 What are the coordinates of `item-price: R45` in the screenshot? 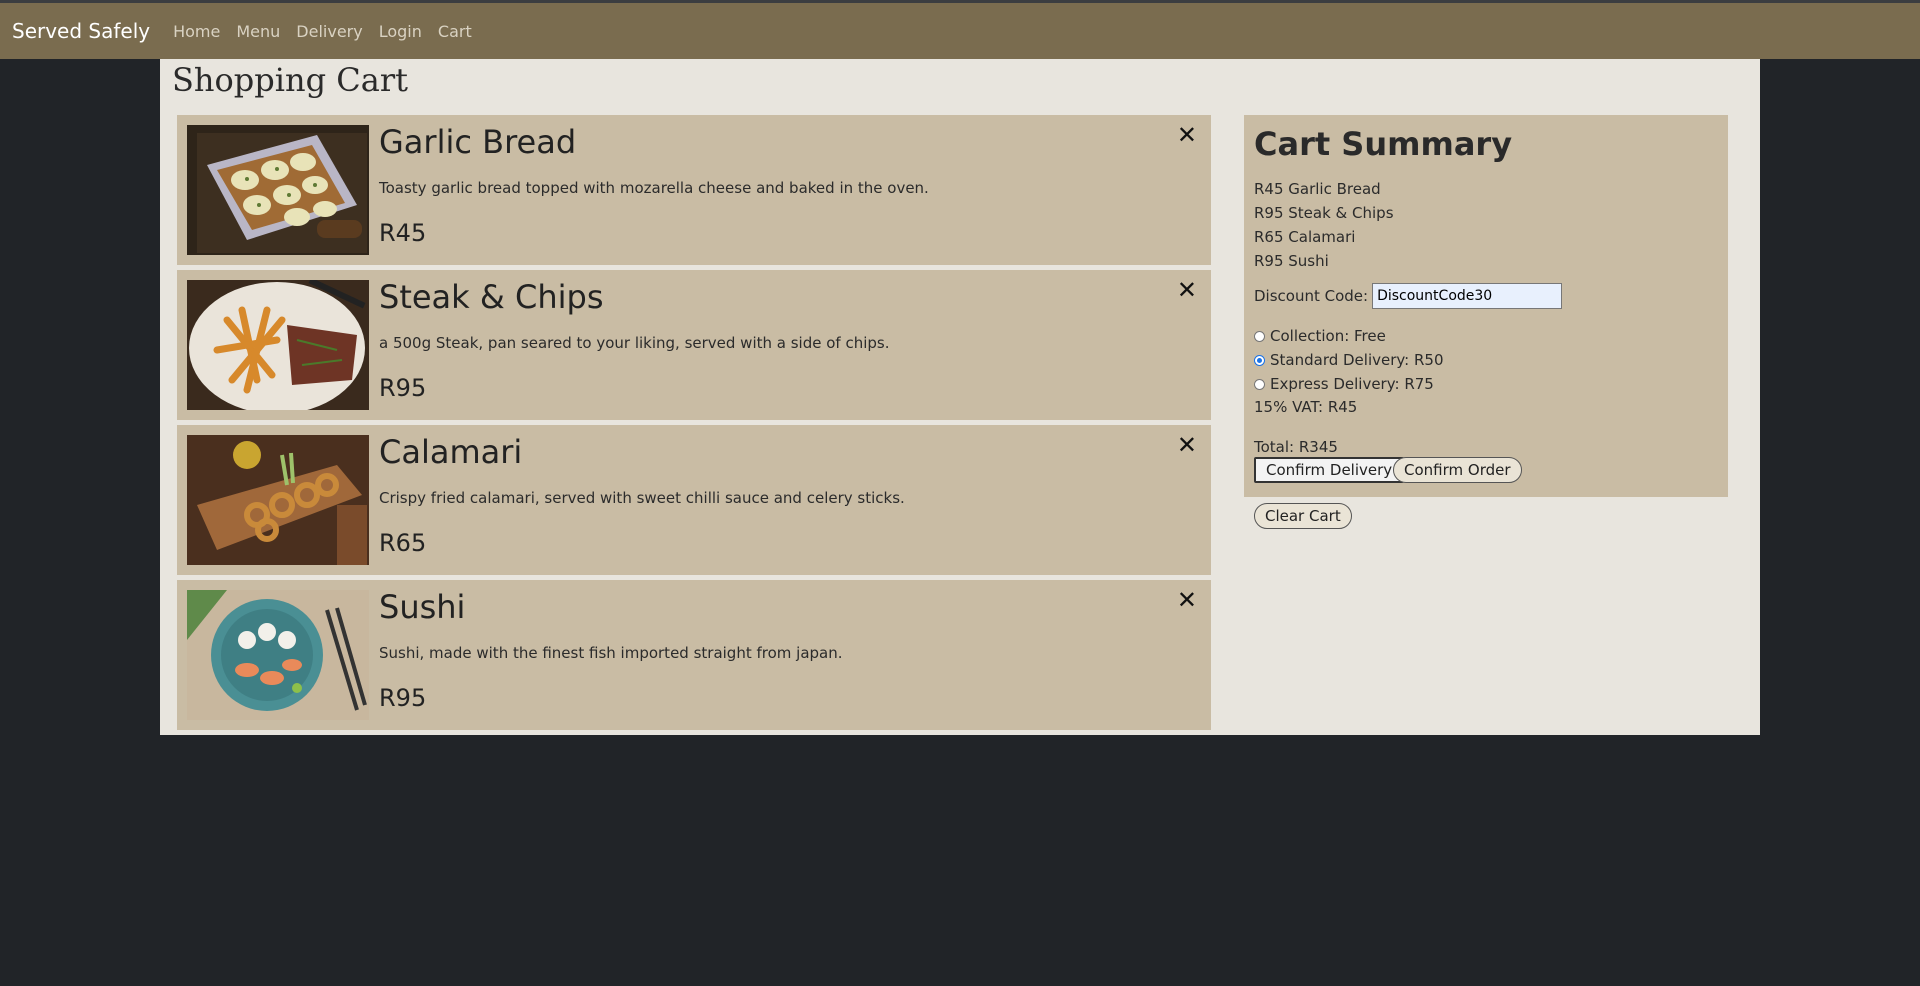 It's located at (403, 233).